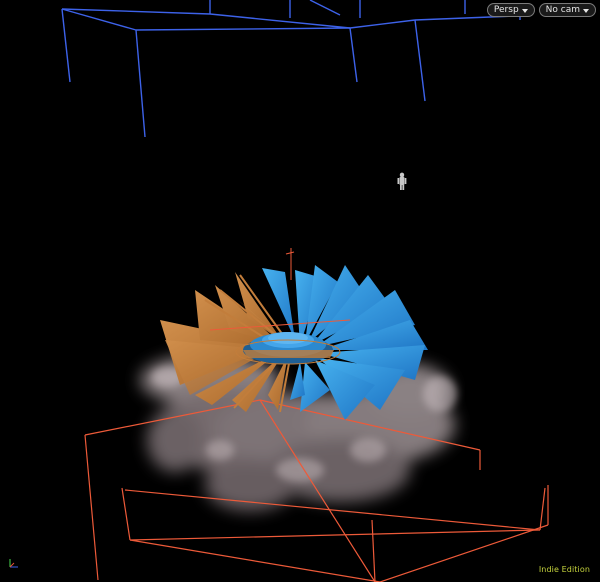 The image size is (600, 582). What do you see at coordinates (13, 563) in the screenshot?
I see `axis-gizmo-icon` at bounding box center [13, 563].